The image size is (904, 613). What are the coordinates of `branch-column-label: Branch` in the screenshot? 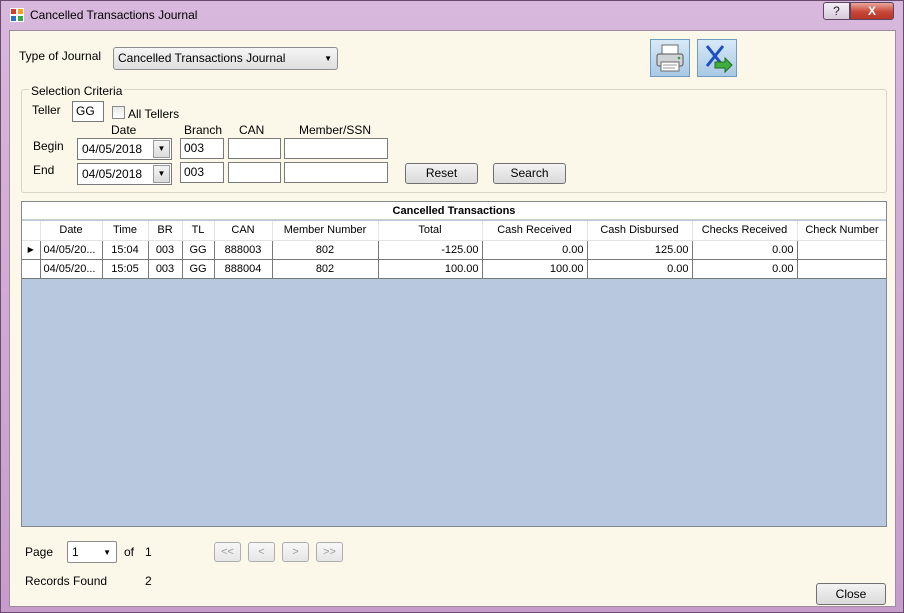 It's located at (203, 130).